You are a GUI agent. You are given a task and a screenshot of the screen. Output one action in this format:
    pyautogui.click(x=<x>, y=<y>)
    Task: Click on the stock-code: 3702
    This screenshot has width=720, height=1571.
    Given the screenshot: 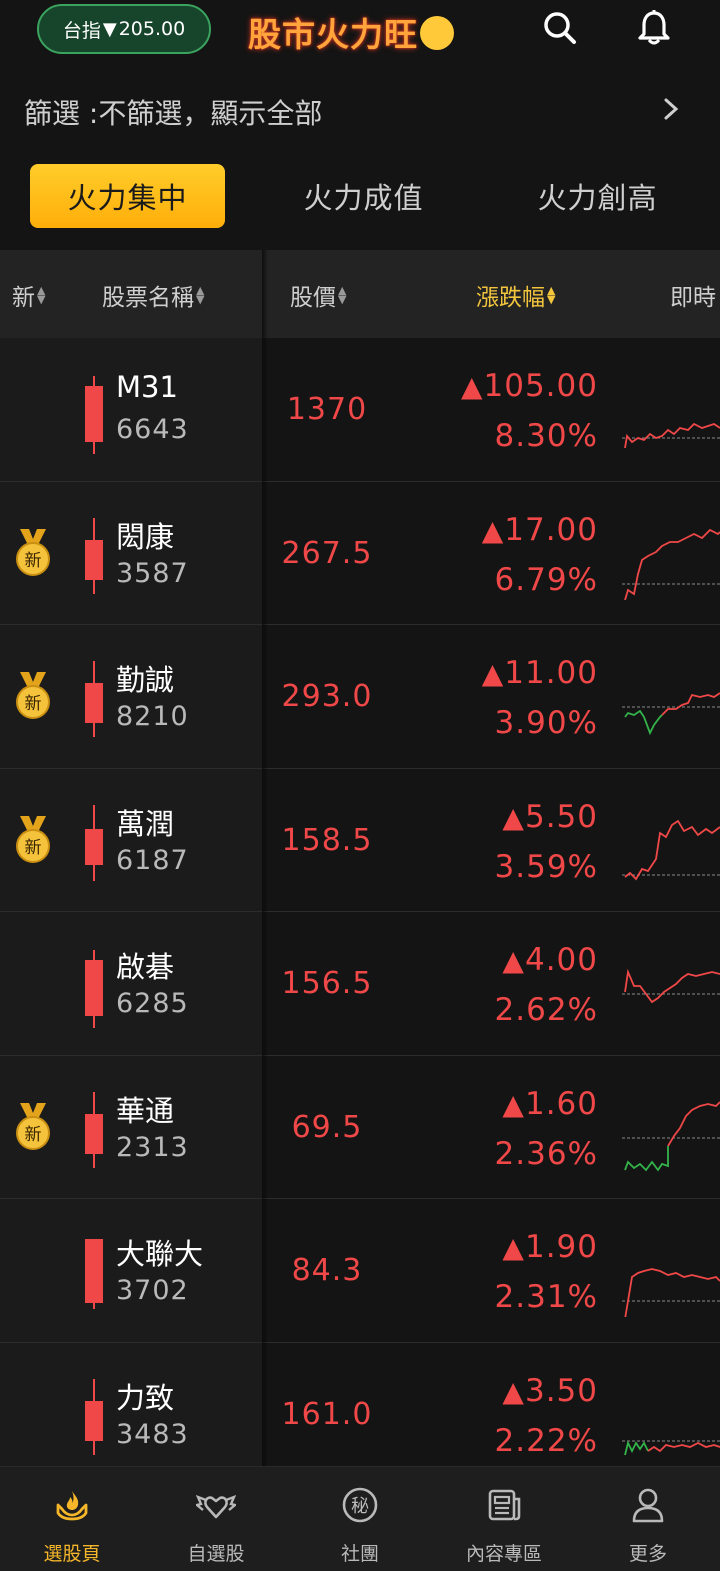 What is the action you would take?
    pyautogui.click(x=152, y=1290)
    